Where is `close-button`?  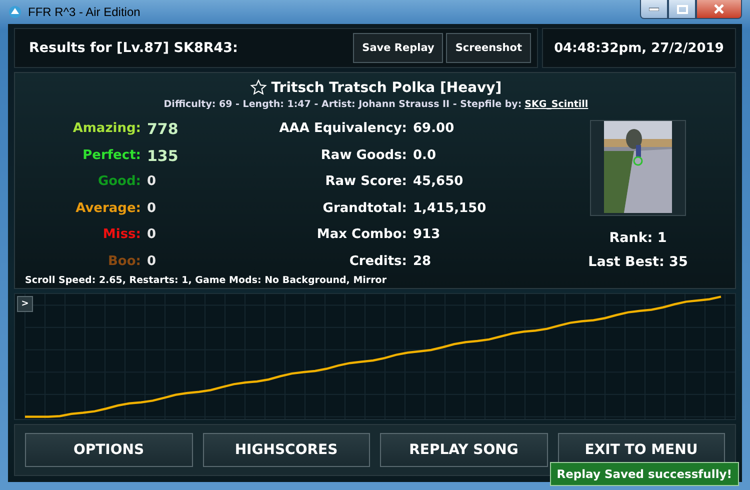 close-button is located at coordinates (719, 9).